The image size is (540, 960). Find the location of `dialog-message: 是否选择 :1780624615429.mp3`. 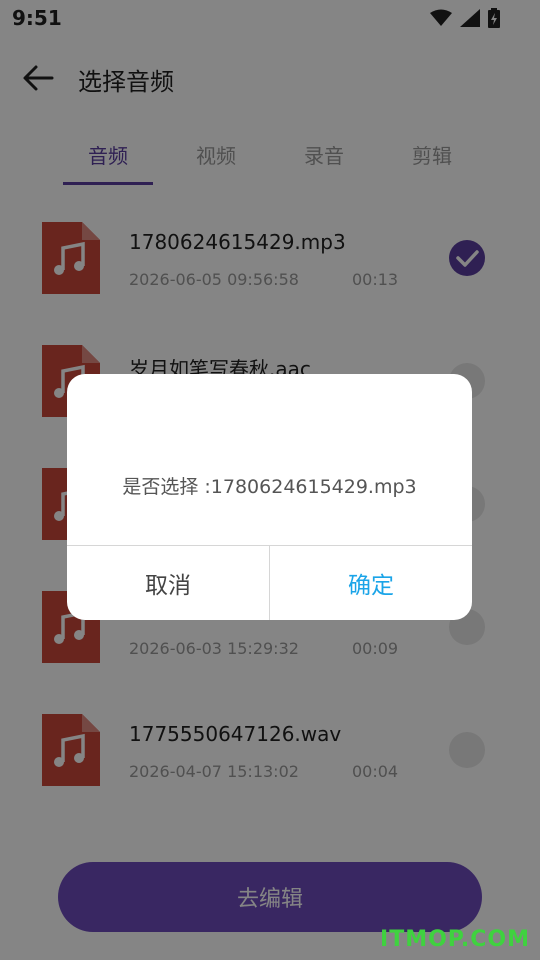

dialog-message: 是否选择 :1780624615429.mp3 is located at coordinates (269, 487).